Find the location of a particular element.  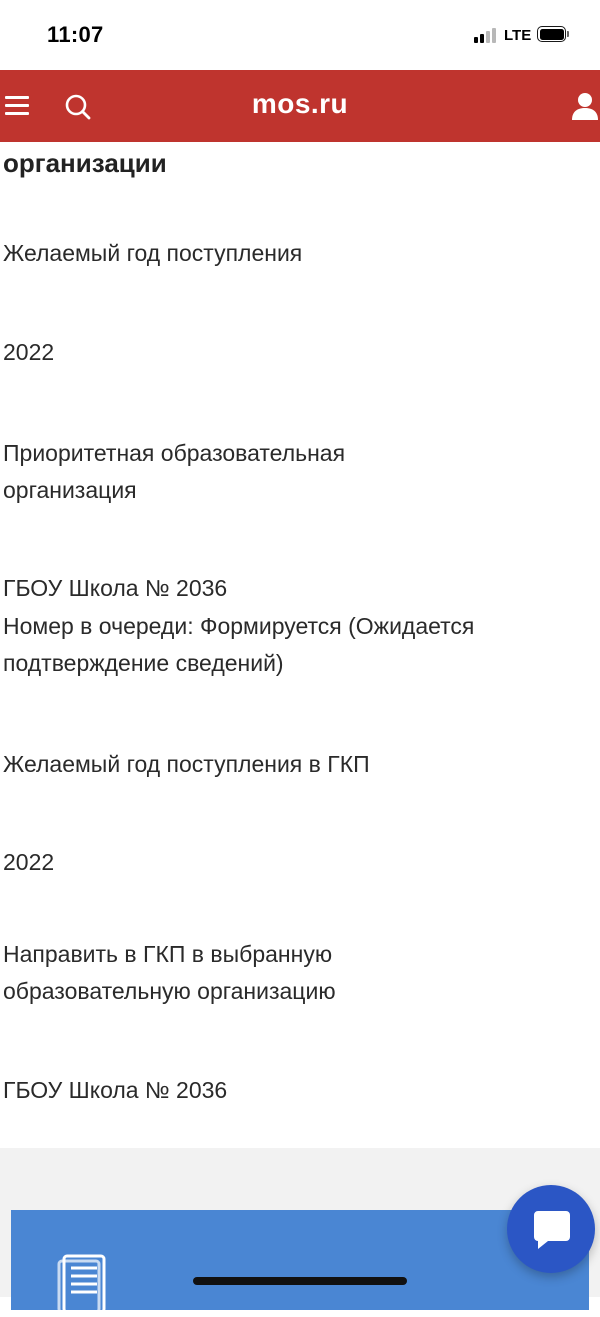

site-header: mos.ru is located at coordinates (300, 106).